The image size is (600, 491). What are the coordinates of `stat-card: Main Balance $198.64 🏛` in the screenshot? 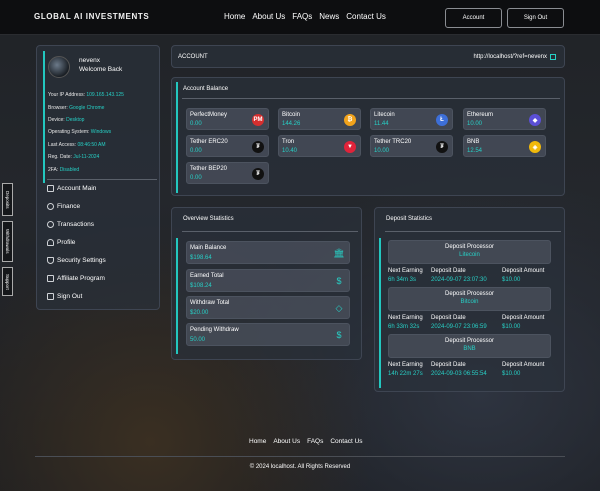 It's located at (268, 252).